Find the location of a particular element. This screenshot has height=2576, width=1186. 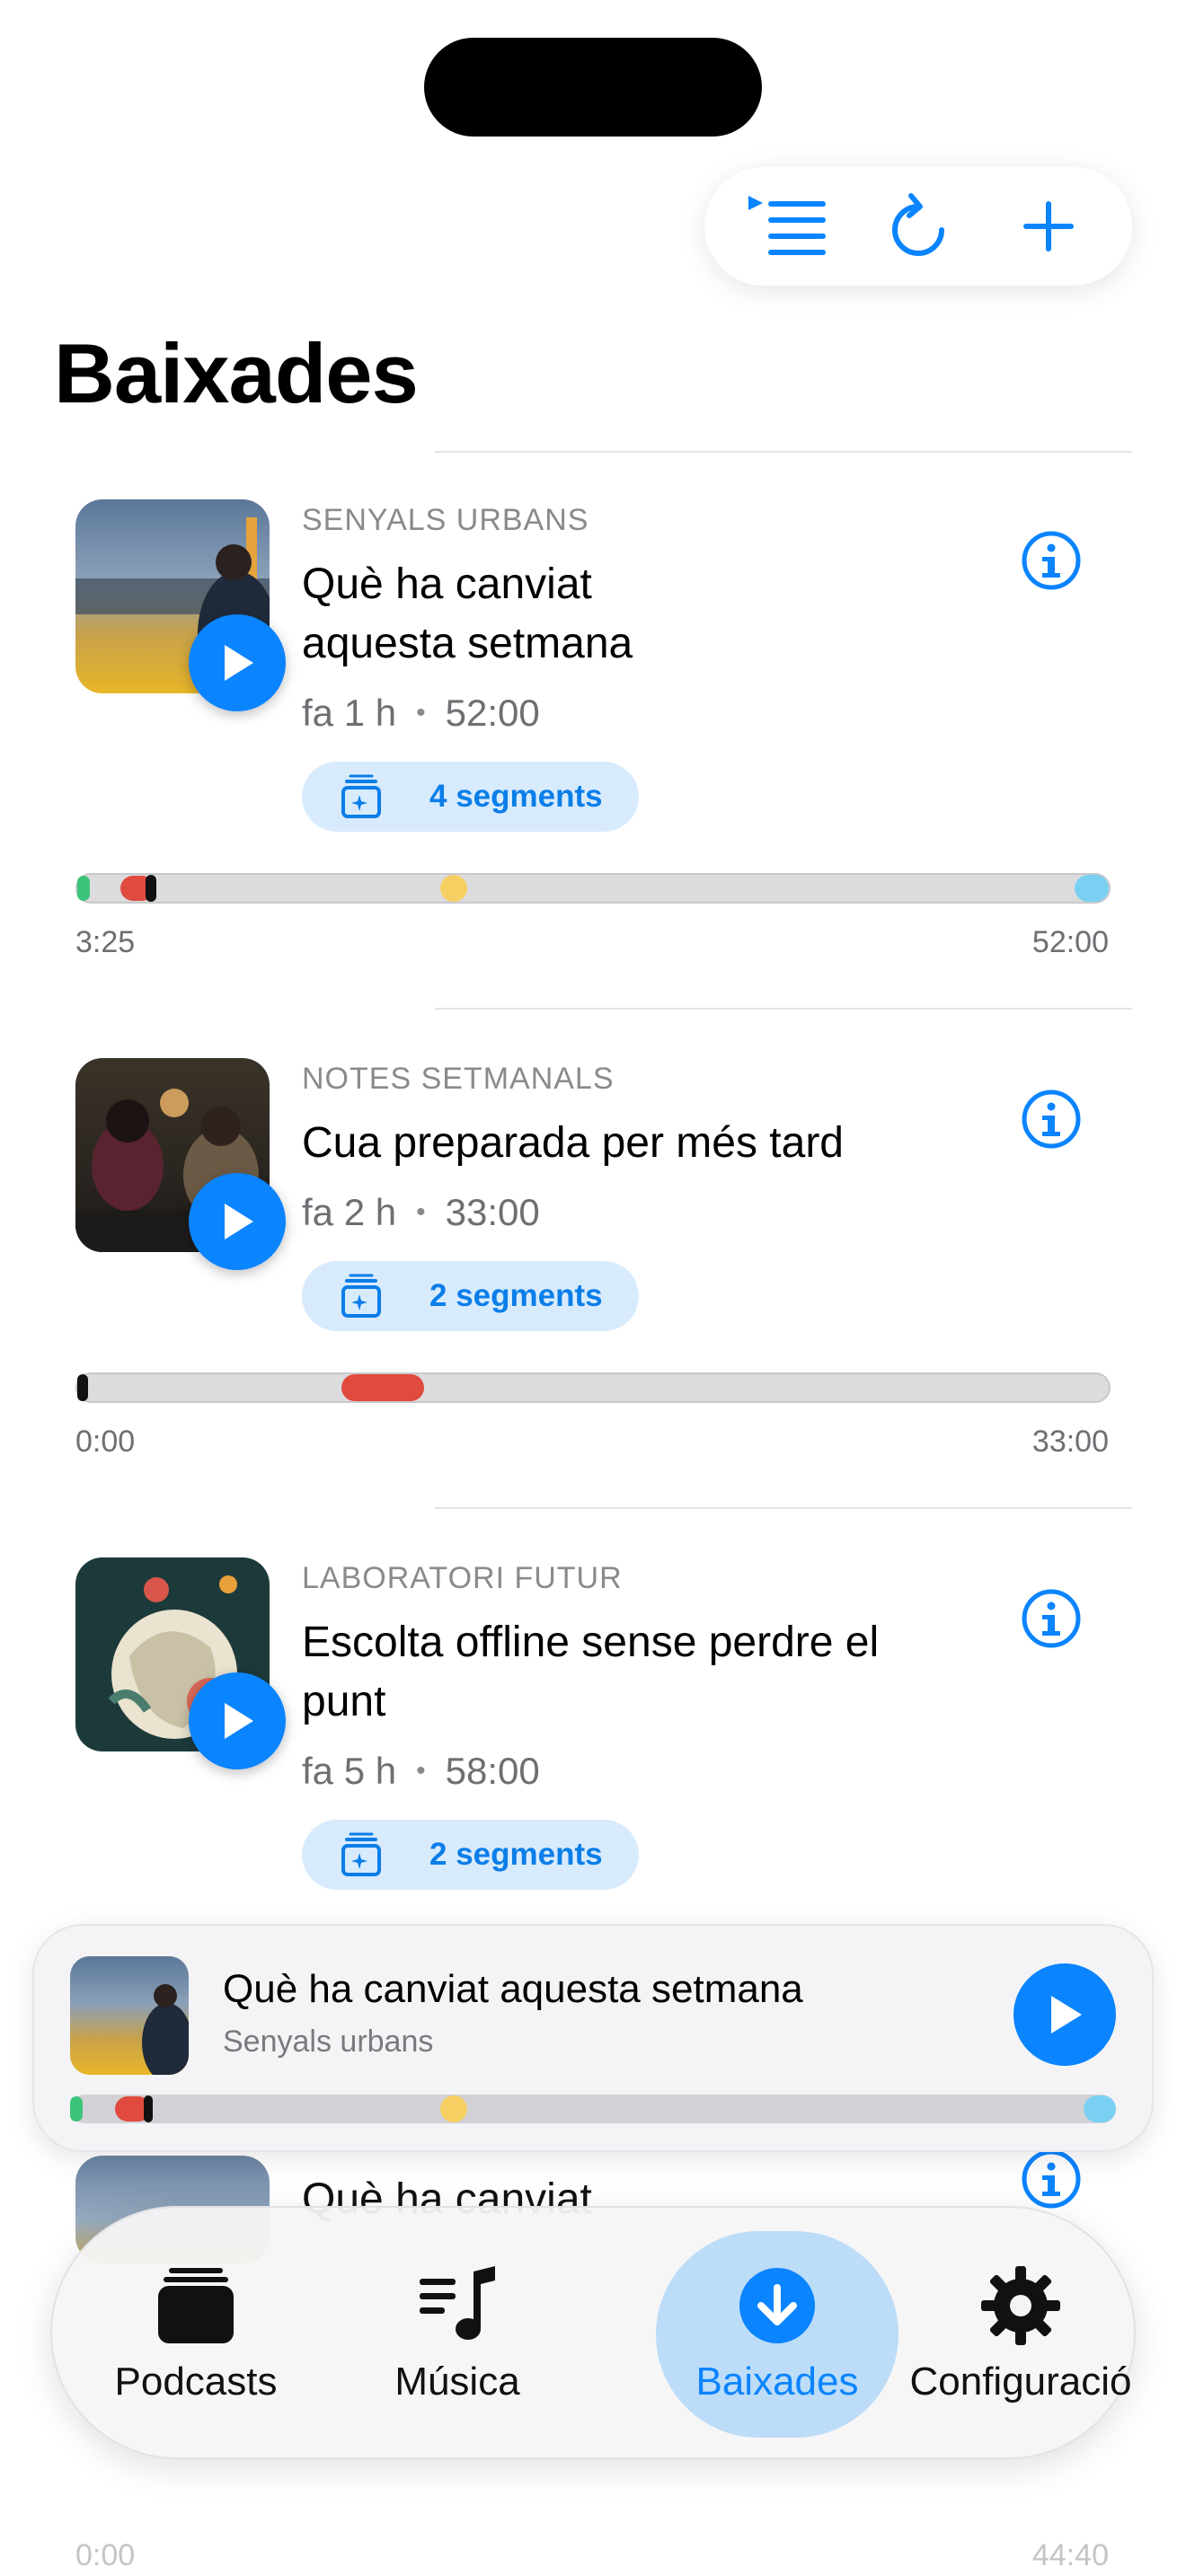

show-name: NOTES SETMANALS is located at coordinates (458, 1079).